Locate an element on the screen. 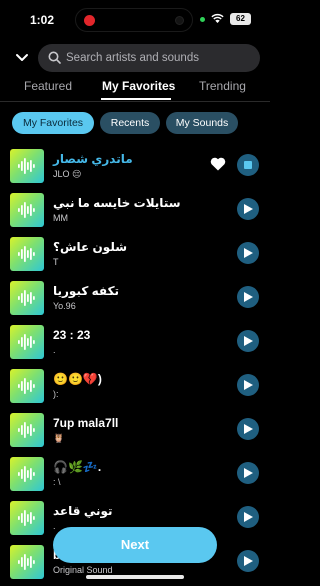  favorite-heart-icon is located at coordinates (218, 164).